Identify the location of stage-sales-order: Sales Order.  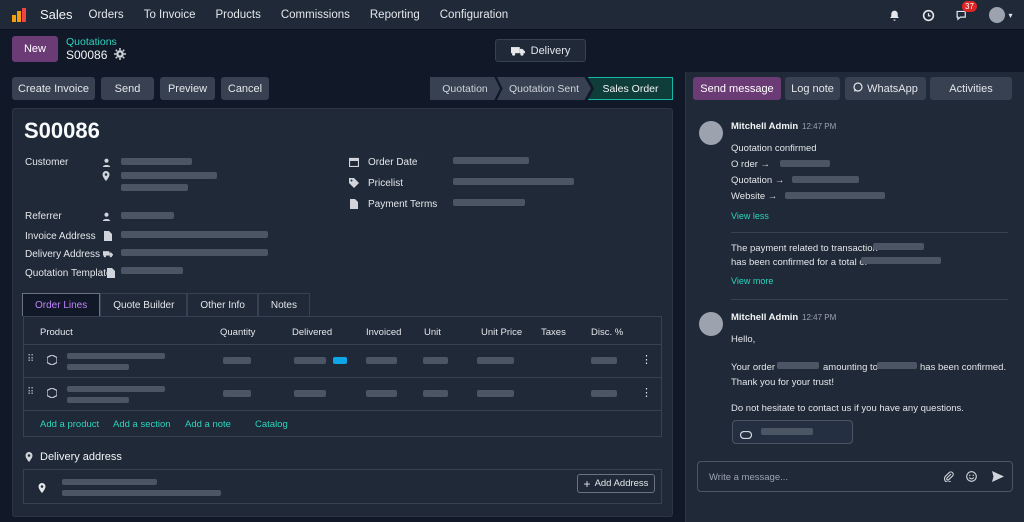
(630, 88).